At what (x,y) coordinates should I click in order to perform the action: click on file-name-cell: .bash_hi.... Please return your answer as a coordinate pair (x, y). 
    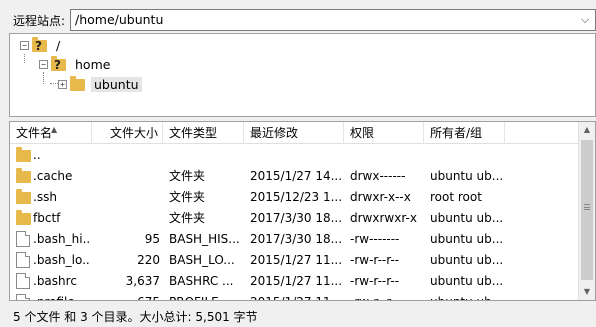
    Looking at the image, I should click on (62, 239).